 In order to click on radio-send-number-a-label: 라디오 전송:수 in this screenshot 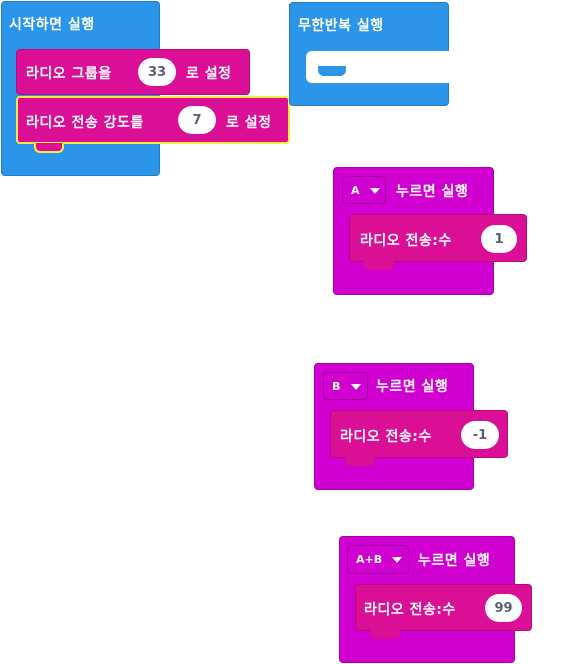, I will do `click(406, 241)`.